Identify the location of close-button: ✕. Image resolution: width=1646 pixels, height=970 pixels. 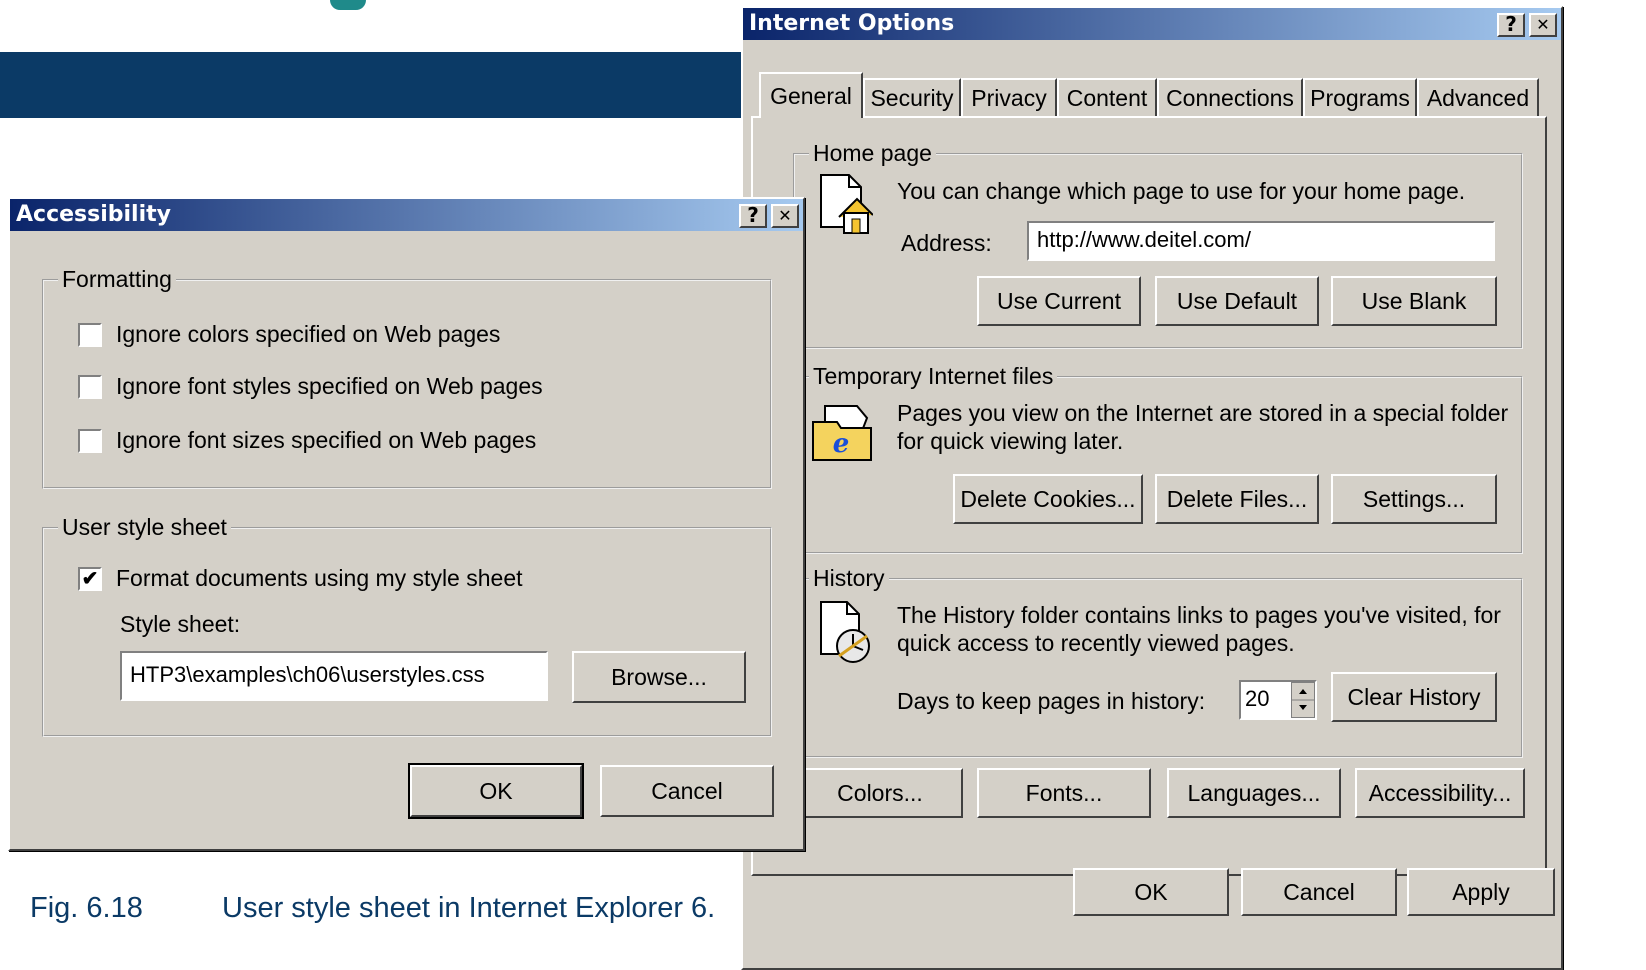
(1543, 25).